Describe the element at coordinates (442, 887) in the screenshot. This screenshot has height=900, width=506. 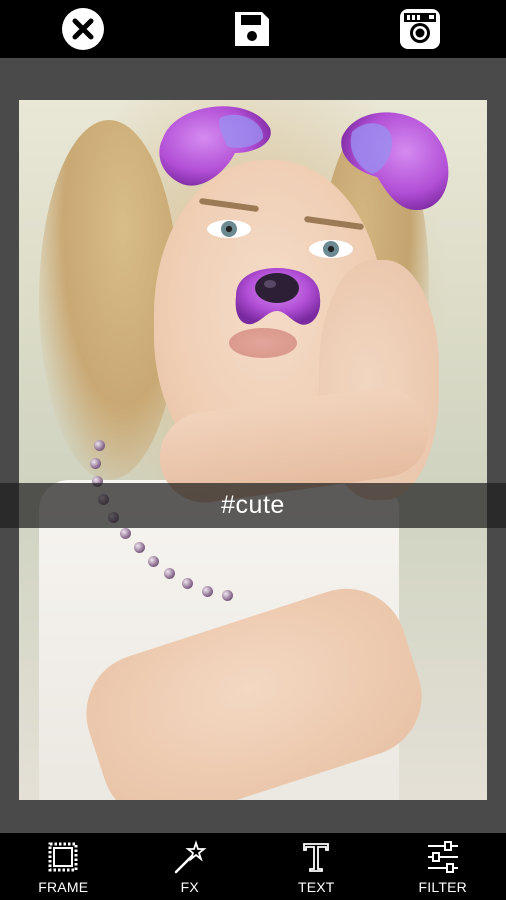
I see `filter-tool-label: FILTER` at that location.